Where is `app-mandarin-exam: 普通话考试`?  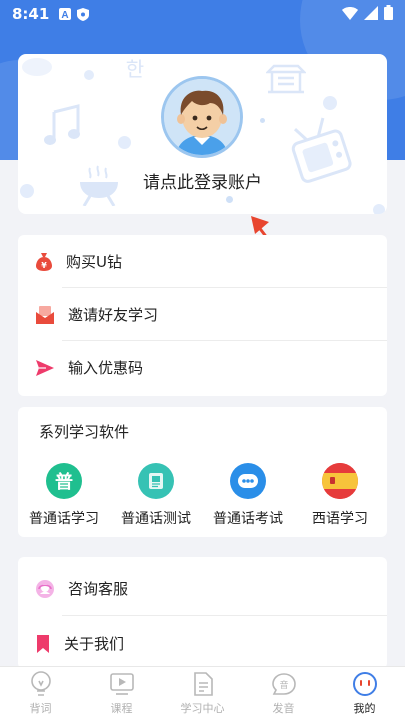 app-mandarin-exam: 普通话考试 is located at coordinates (248, 495).